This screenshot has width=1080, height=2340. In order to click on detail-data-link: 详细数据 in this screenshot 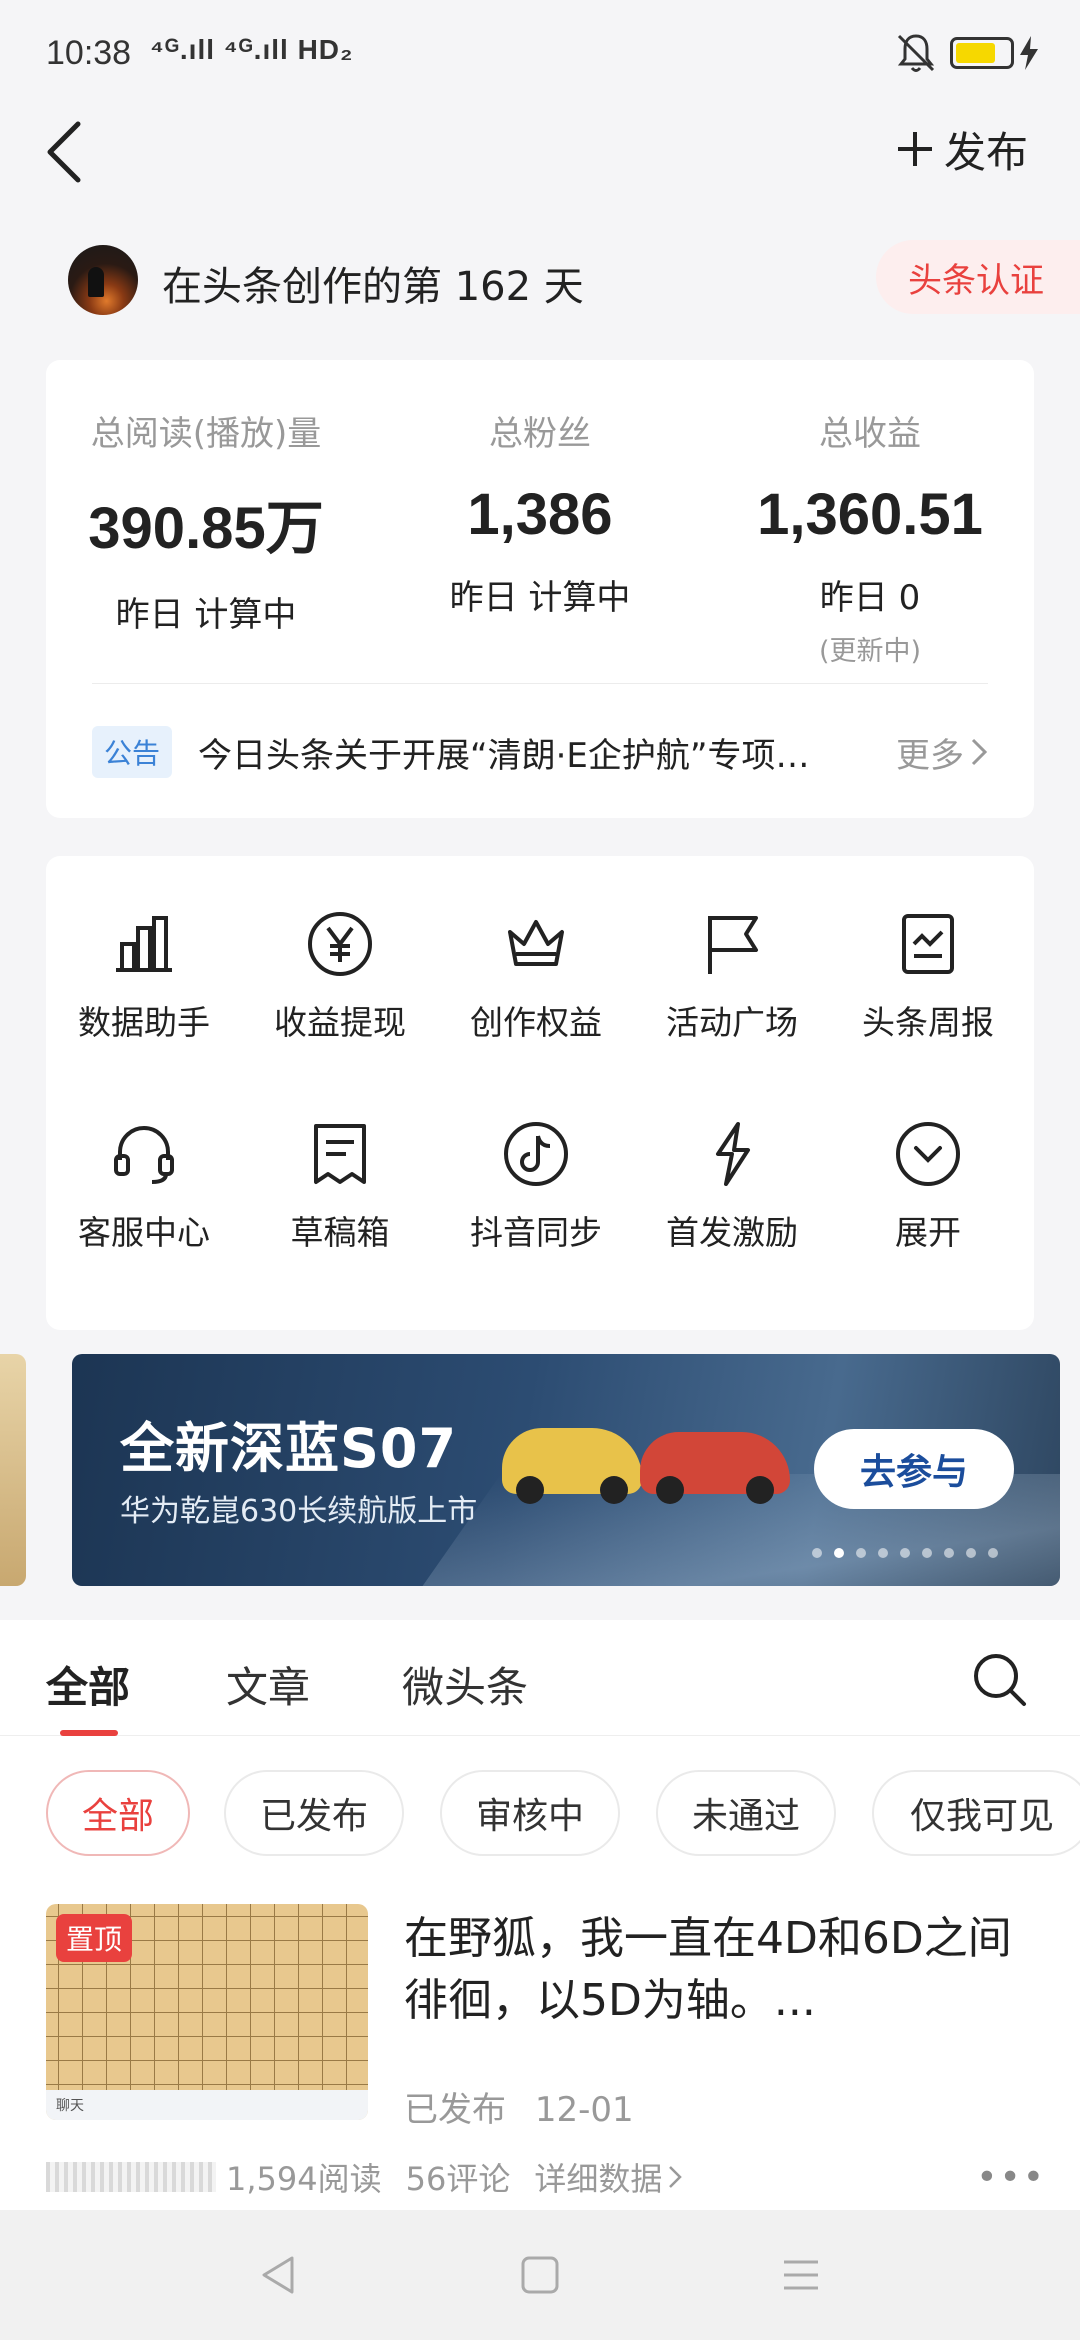, I will do `click(608, 2177)`.